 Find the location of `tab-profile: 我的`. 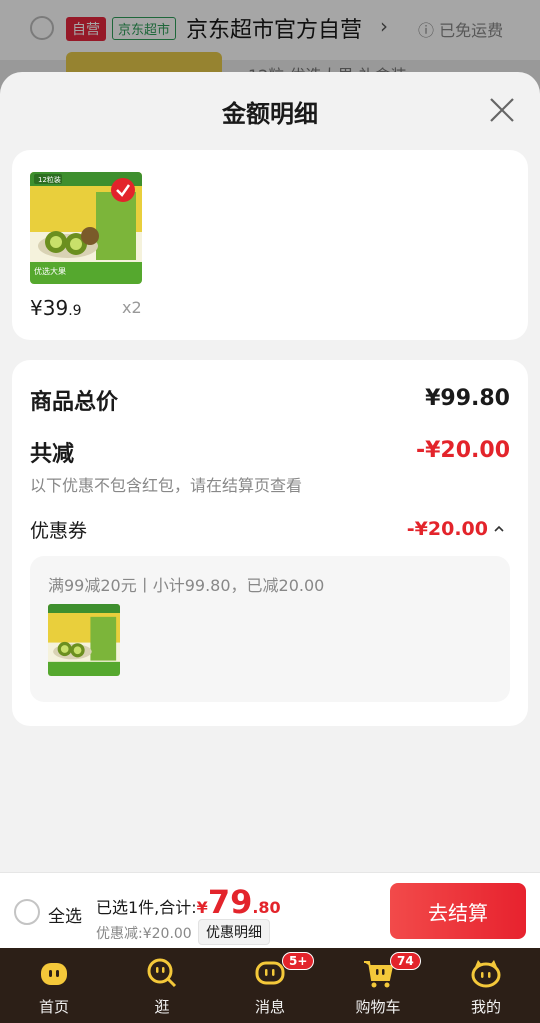

tab-profile: 我的 is located at coordinates (486, 985).